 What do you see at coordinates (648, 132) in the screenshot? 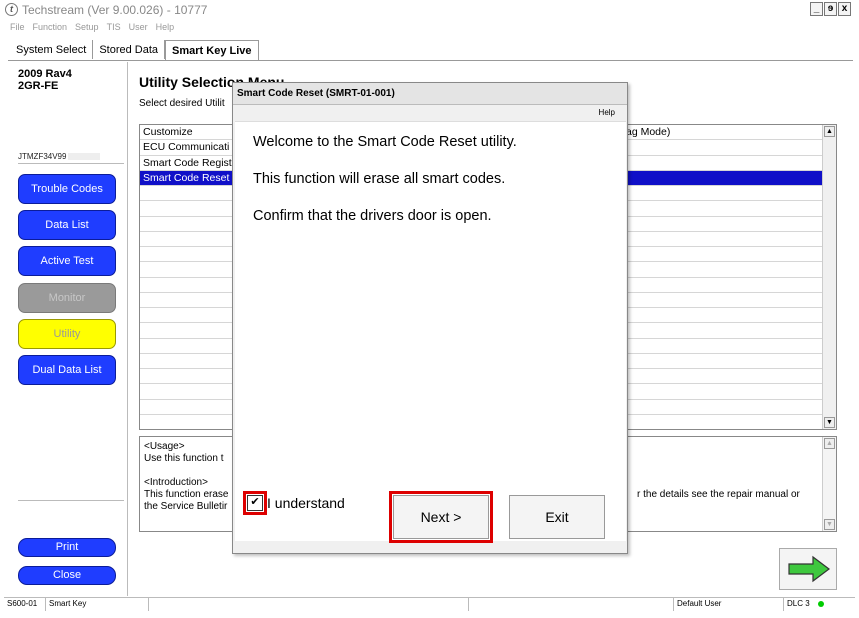
I see `list-item-mode-text: ag Mode)` at bounding box center [648, 132].